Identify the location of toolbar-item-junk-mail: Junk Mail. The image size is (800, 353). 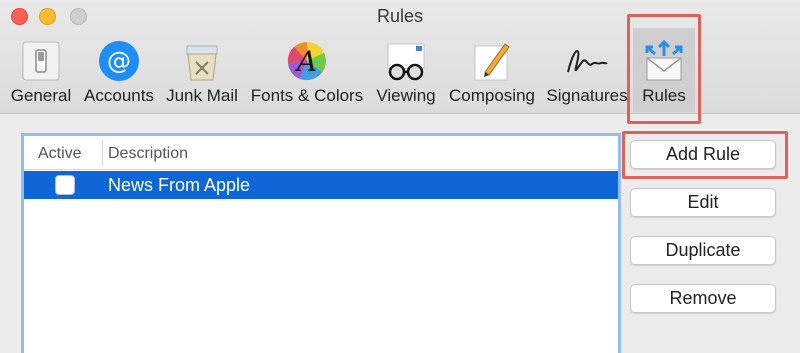
(202, 70).